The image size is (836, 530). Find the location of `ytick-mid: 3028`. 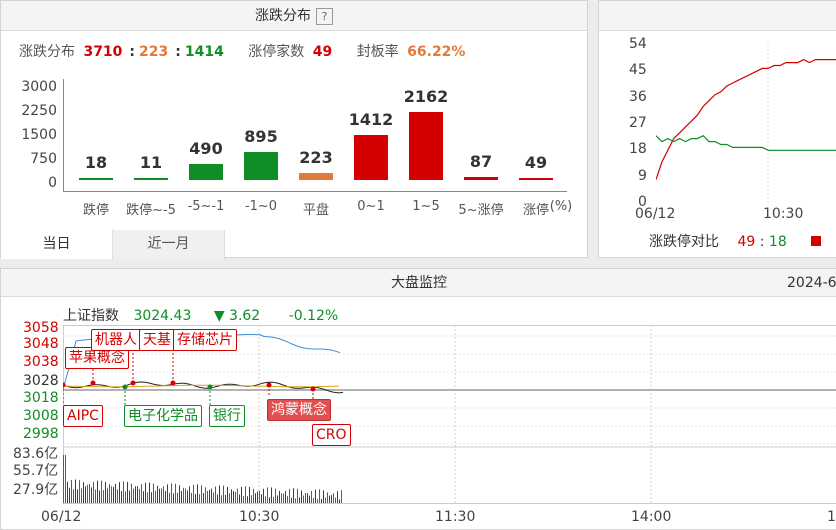

ytick-mid: 3028 is located at coordinates (41, 381).